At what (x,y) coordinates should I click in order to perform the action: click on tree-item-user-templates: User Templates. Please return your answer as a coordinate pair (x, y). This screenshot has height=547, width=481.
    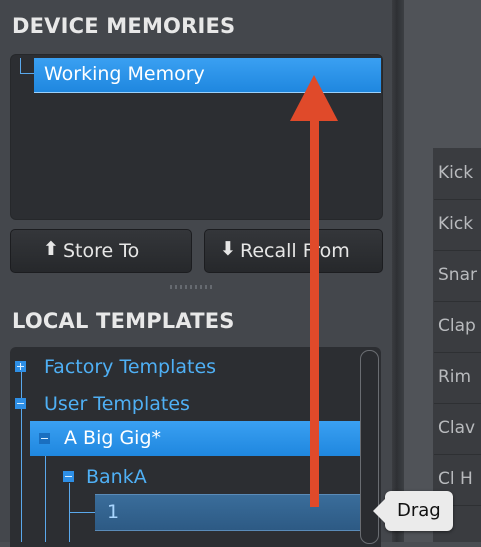
    Looking at the image, I should click on (117, 404).